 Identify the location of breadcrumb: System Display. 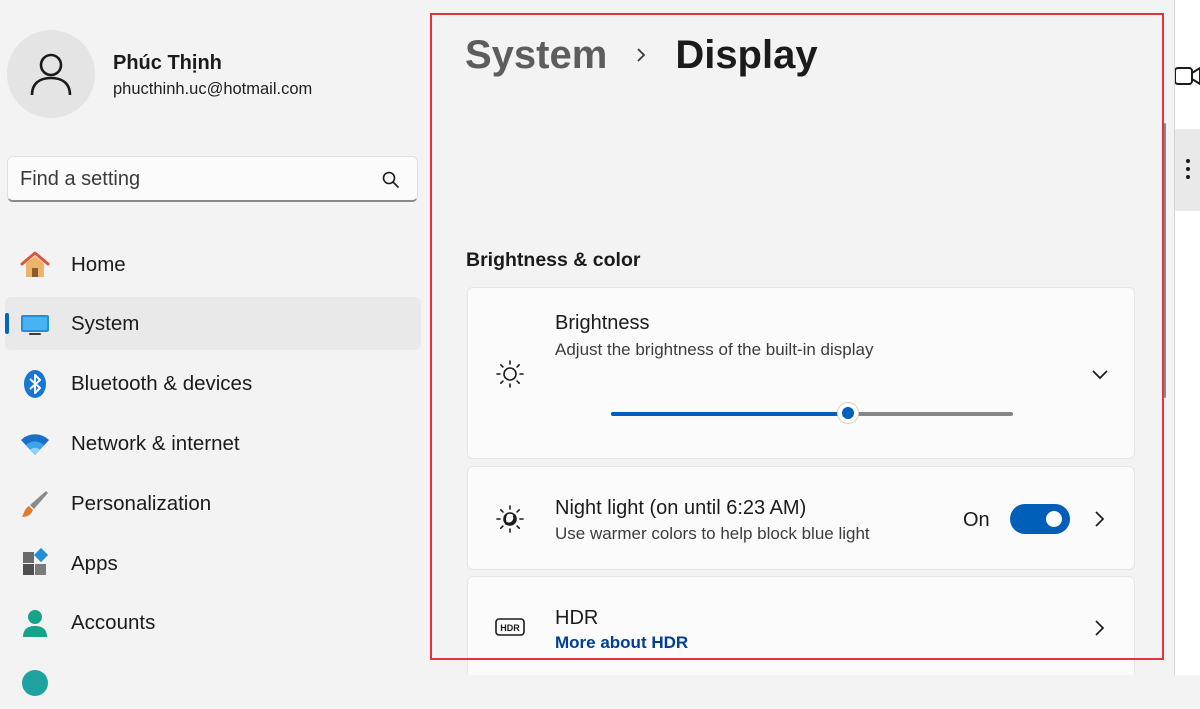
(641, 55).